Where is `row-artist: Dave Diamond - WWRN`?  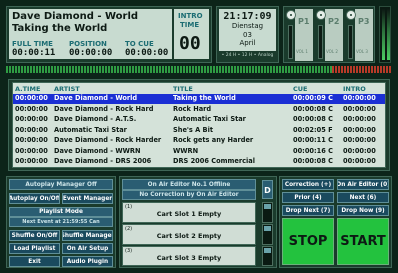
row-artist: Dave Diamond - WWRN is located at coordinates (97, 150).